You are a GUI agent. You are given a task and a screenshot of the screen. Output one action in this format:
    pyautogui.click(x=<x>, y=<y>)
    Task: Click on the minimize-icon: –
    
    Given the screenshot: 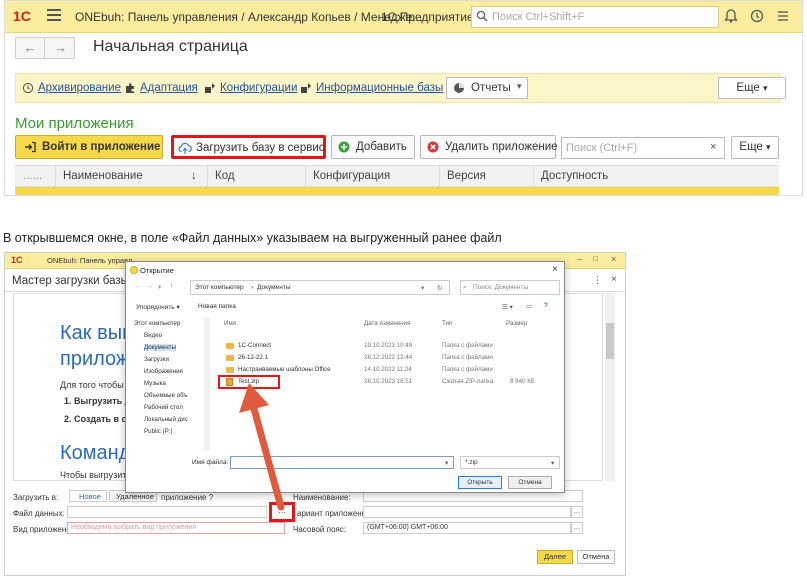 What is the action you would take?
    pyautogui.click(x=579, y=259)
    